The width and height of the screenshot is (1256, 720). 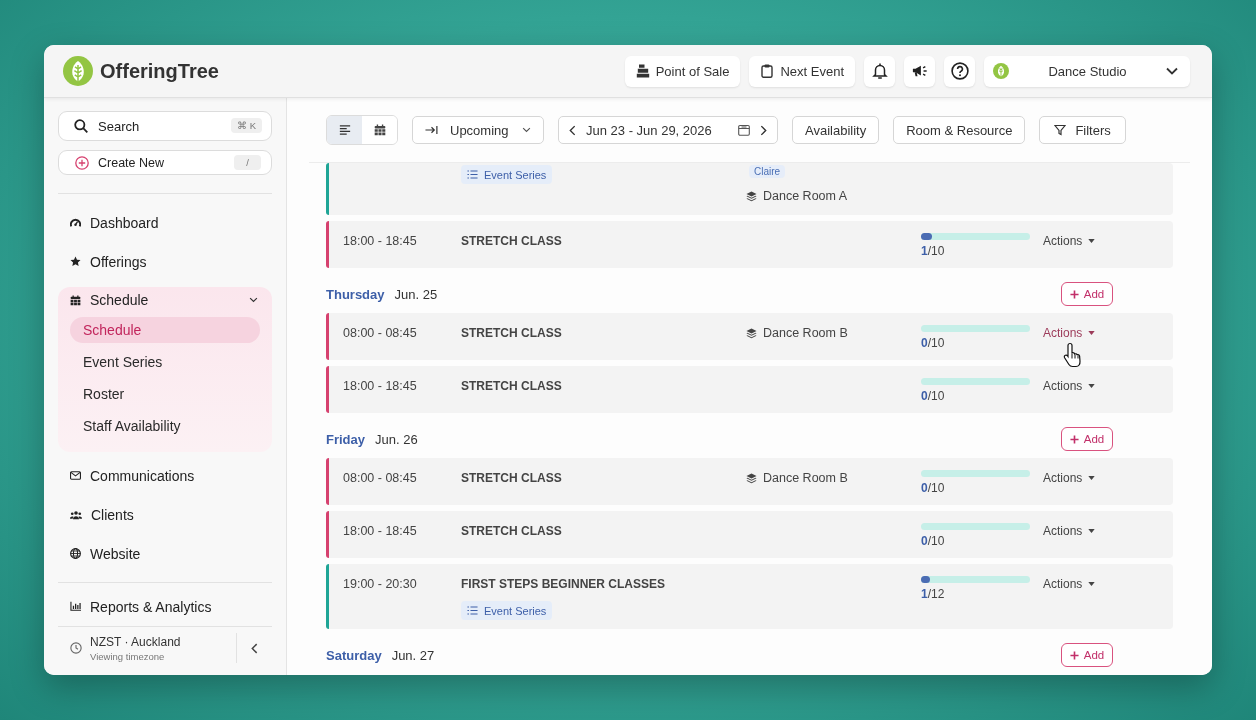 I want to click on bell-icon, so click(x=879, y=71).